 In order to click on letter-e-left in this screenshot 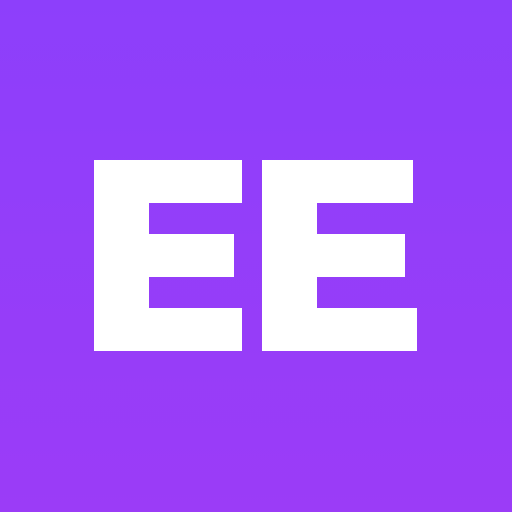, I will do `click(168, 255)`.